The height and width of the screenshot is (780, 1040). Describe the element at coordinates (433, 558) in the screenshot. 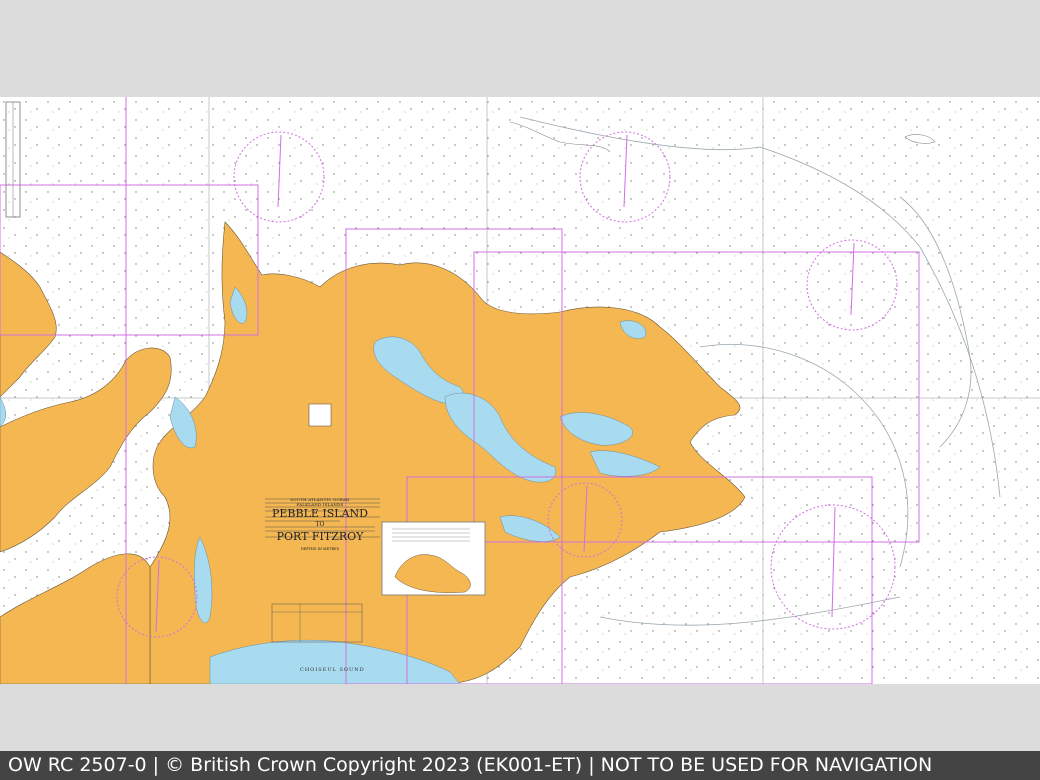

I see `source-diagram` at that location.